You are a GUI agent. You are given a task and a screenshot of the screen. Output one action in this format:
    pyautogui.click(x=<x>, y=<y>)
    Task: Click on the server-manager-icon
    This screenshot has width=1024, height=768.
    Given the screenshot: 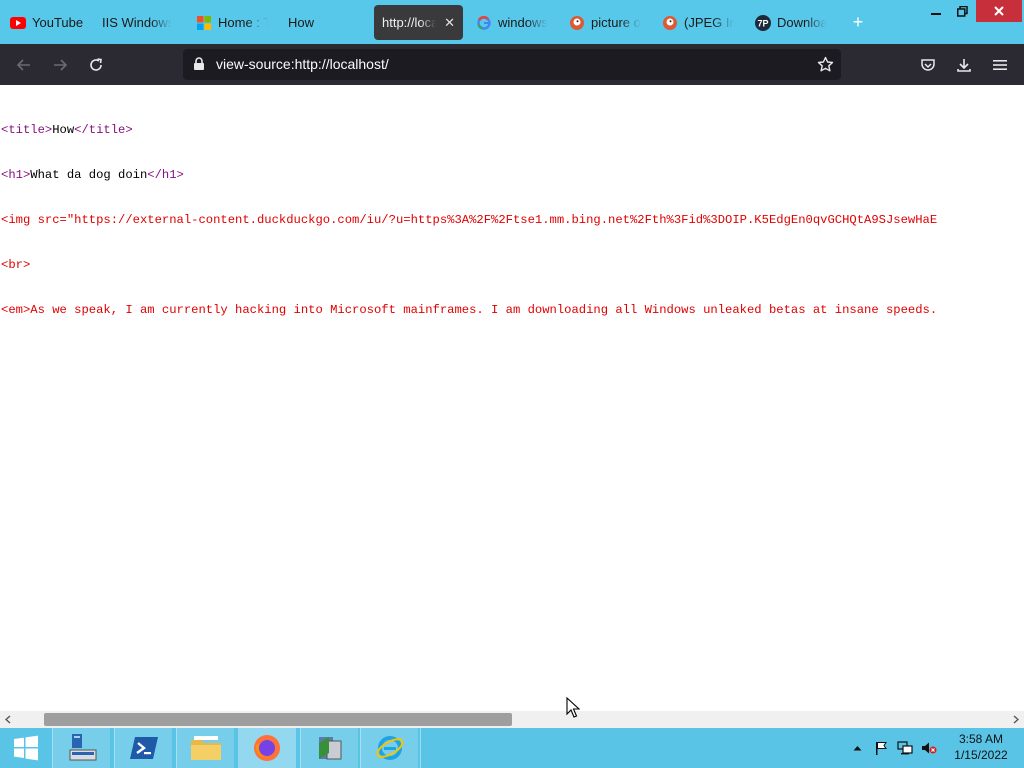 What is the action you would take?
    pyautogui.click(x=82, y=747)
    